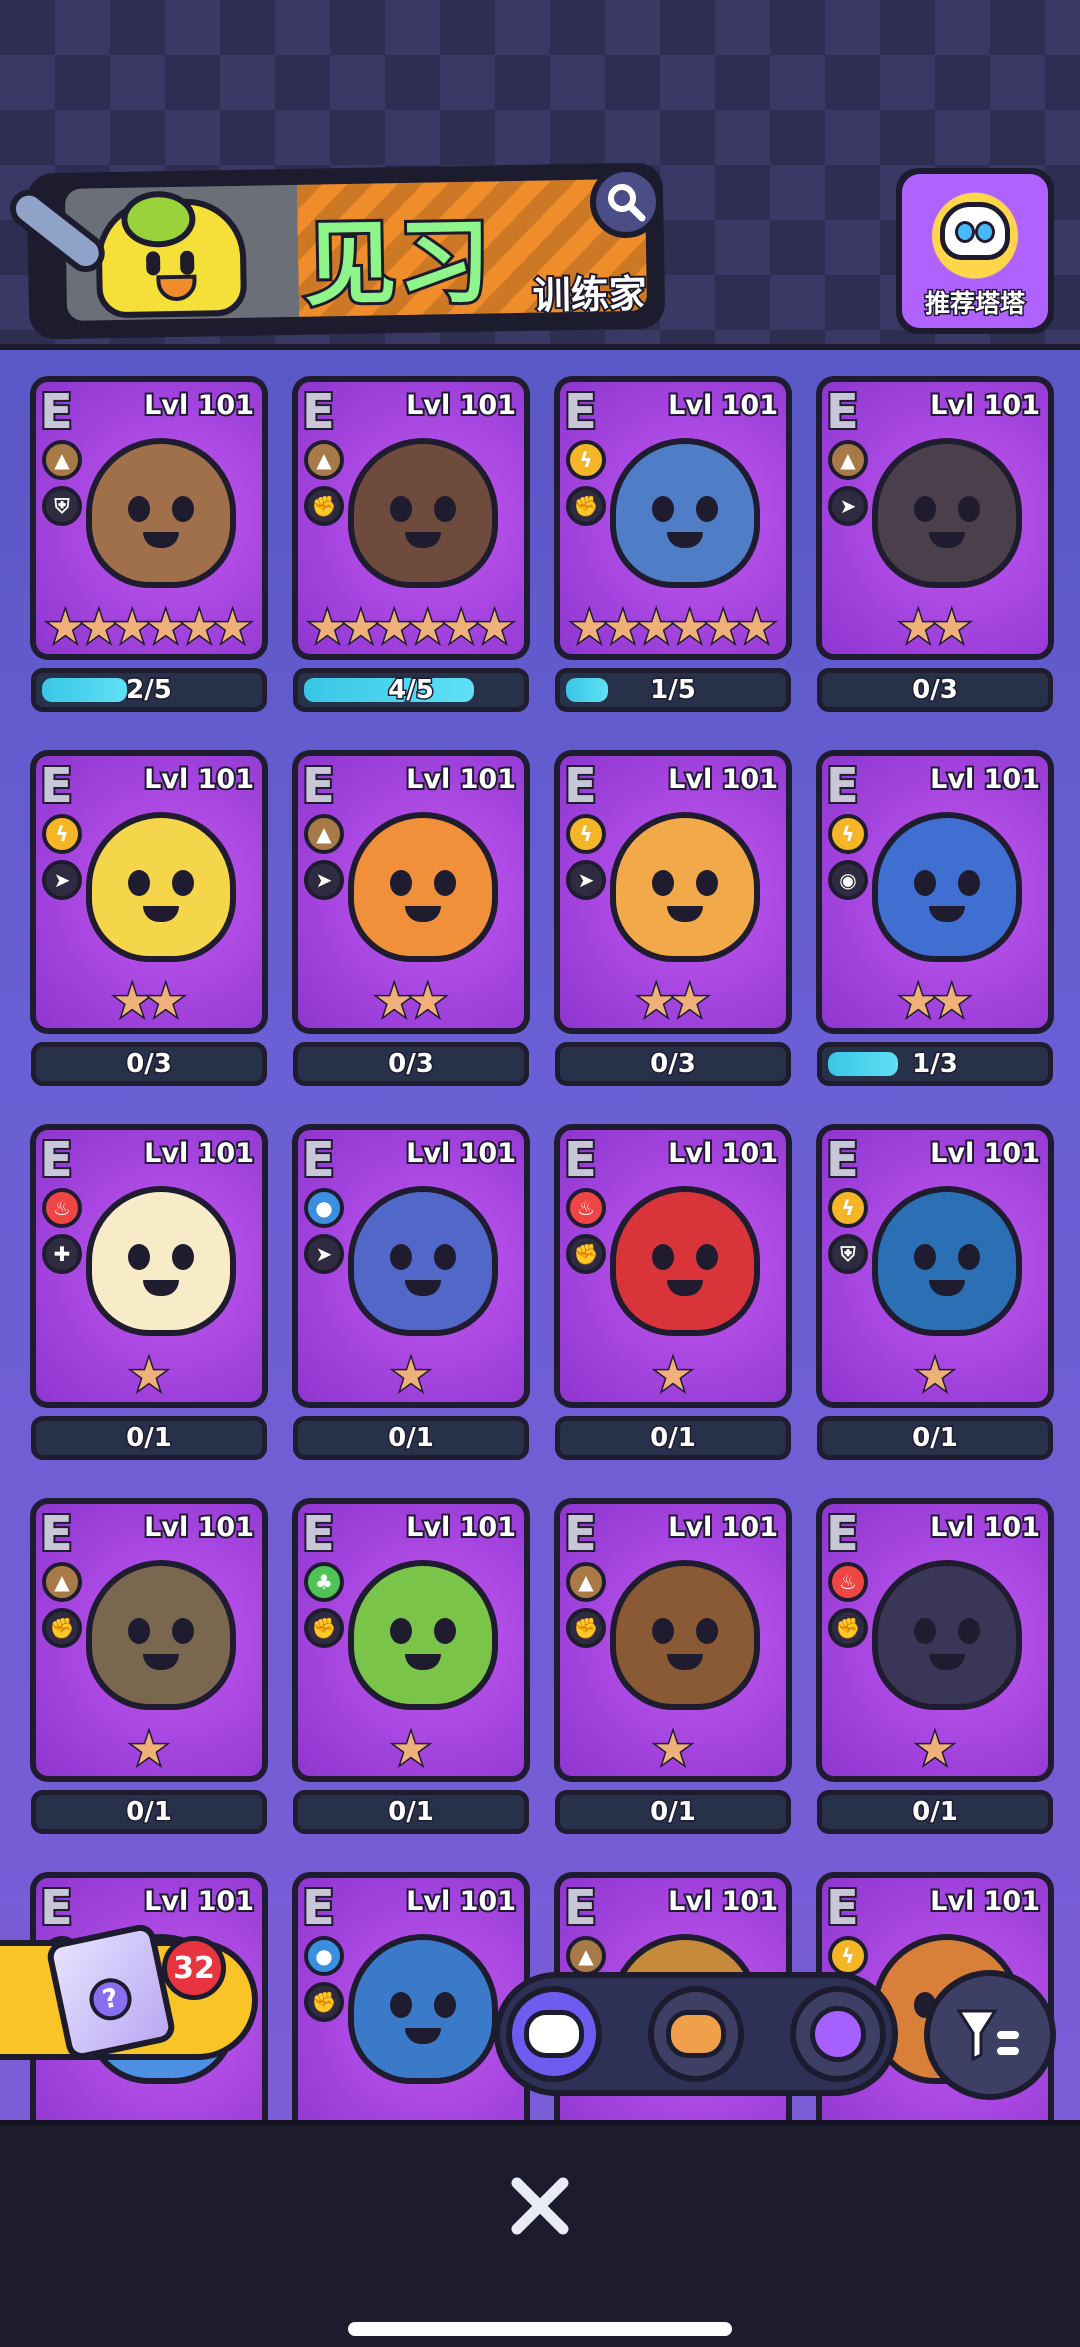 This screenshot has height=2347, width=1080. I want to click on creature-card: E Lvl 101 ϟ ✊ ★ ★ ★ ★ ★ ★, so click(673, 518).